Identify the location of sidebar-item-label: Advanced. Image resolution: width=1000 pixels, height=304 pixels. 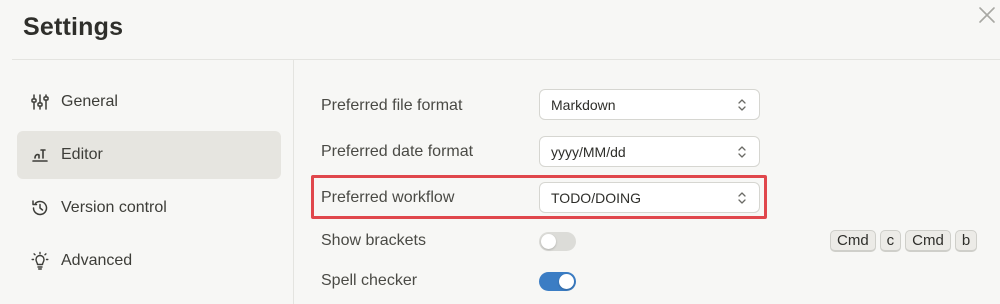
(97, 260).